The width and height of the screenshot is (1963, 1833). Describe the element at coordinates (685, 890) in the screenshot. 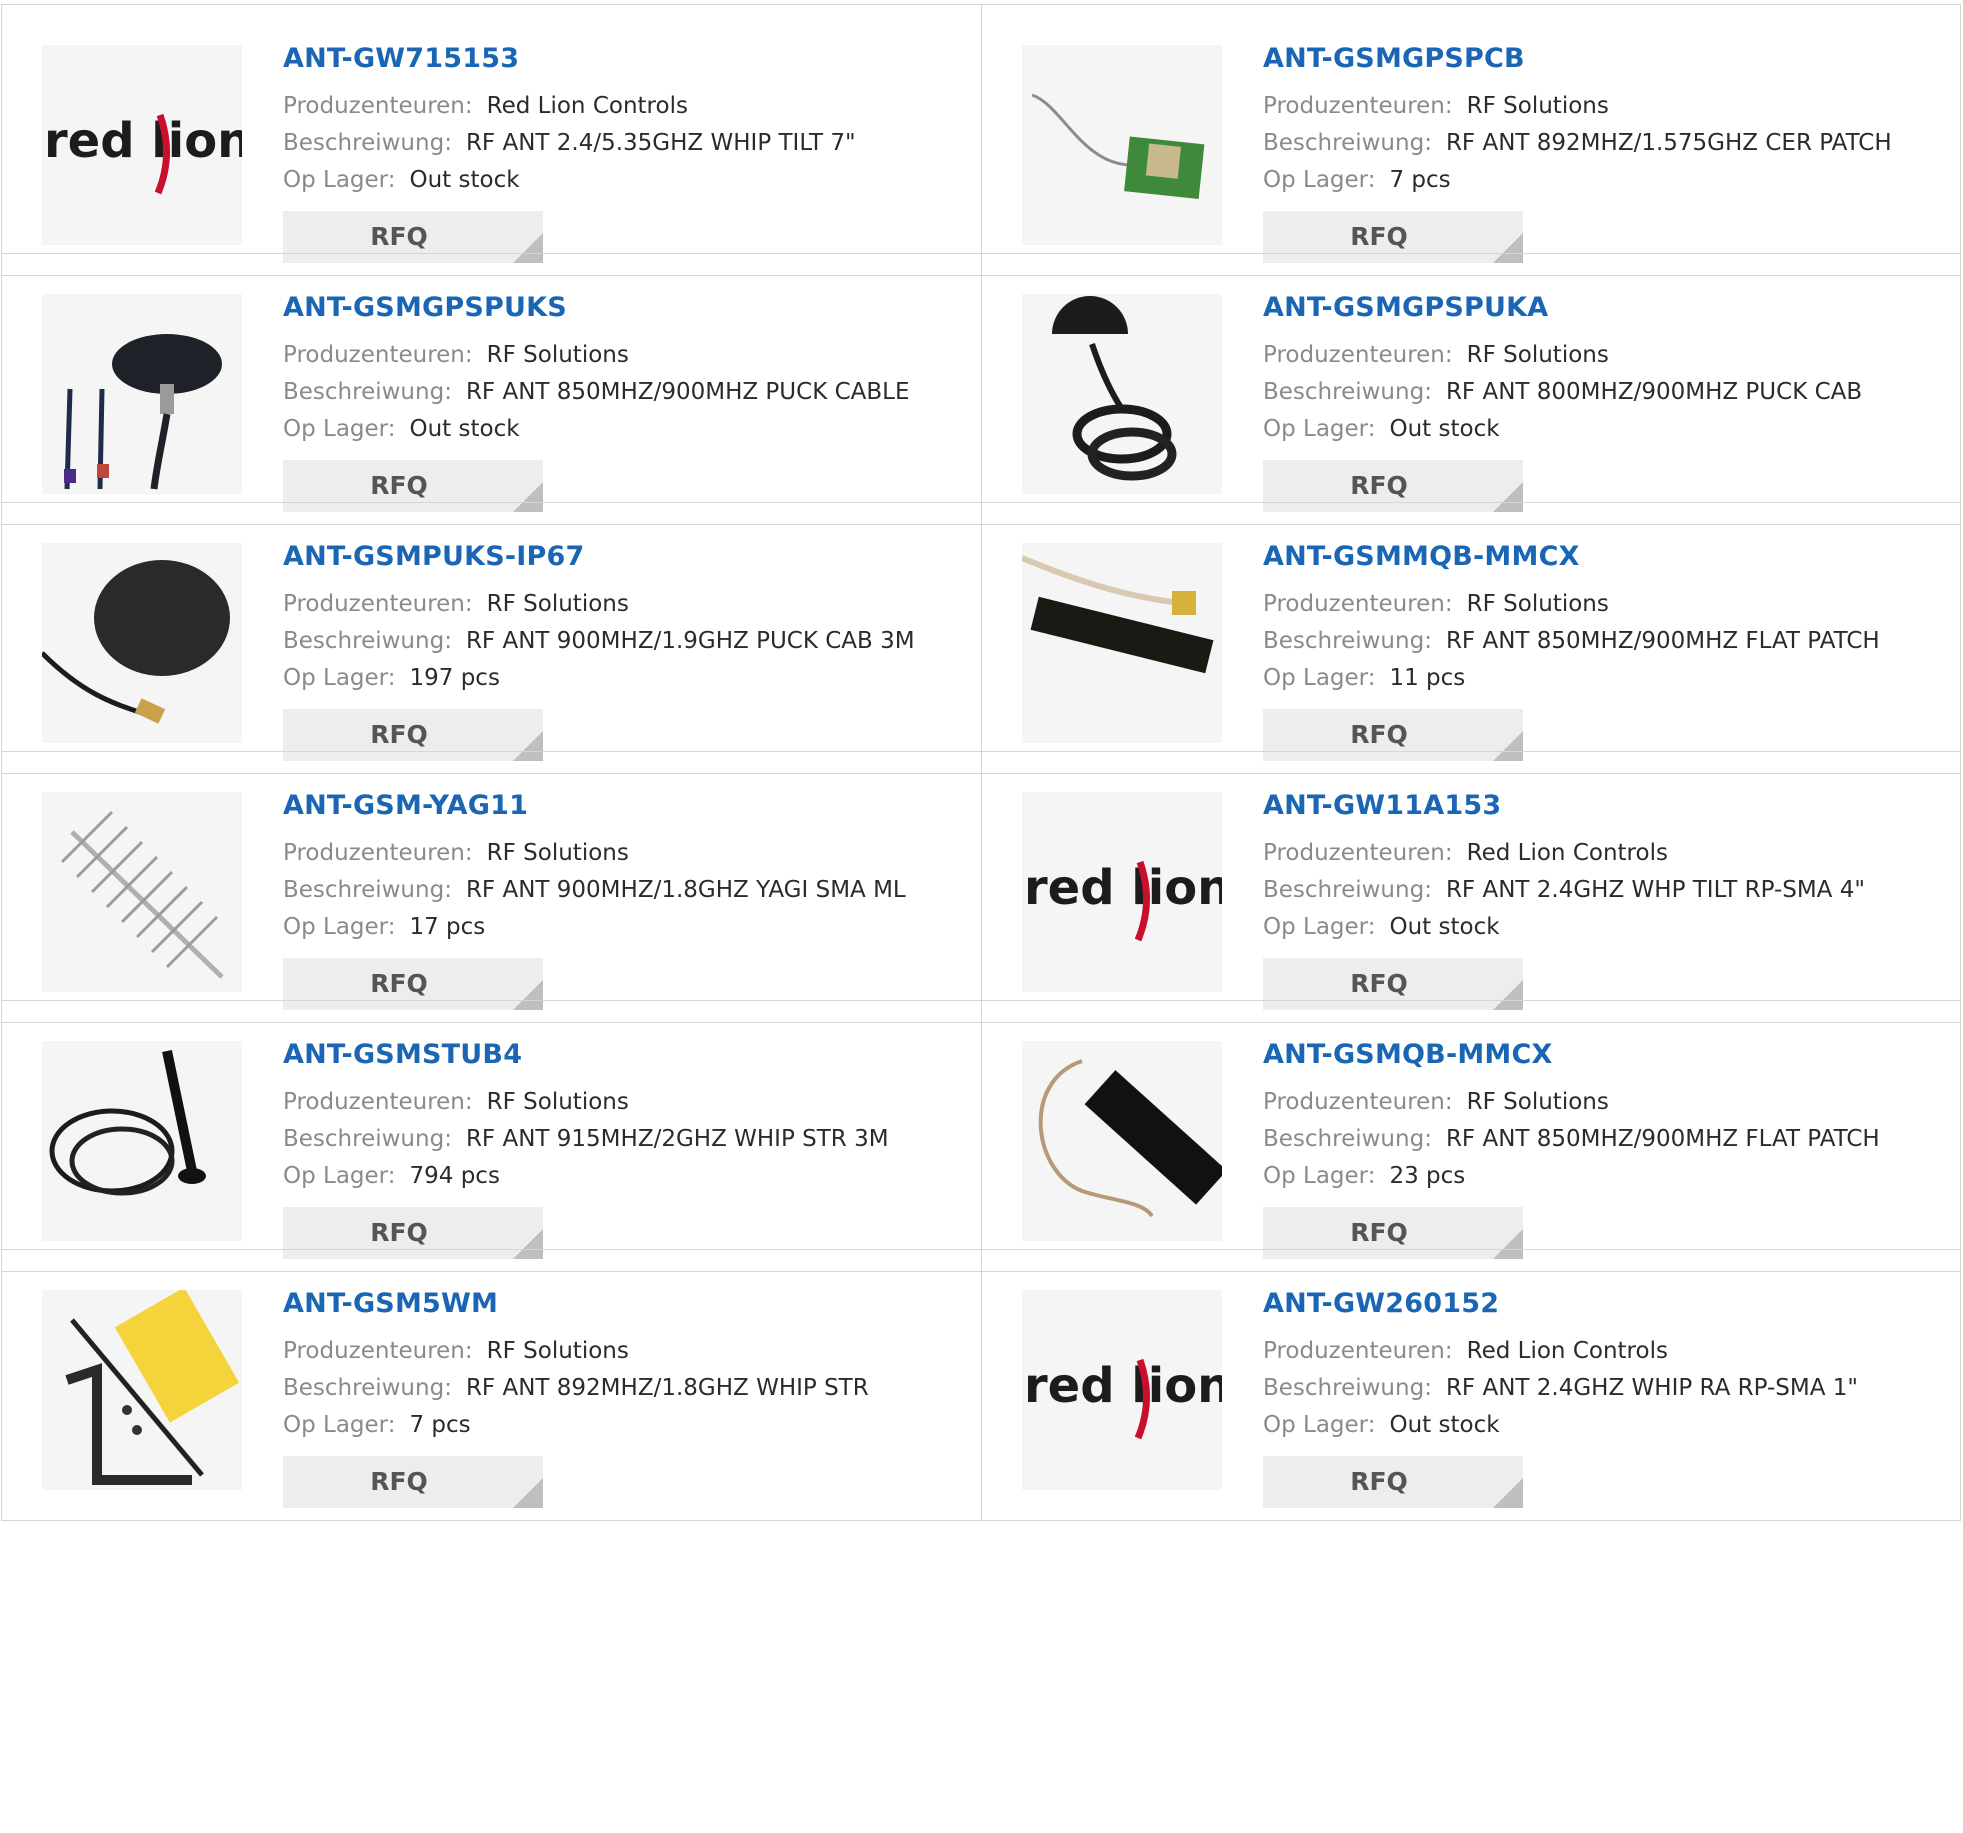

I see `description-value: RF ANT 900MHZ/1.8GHZ YAGI SMA ML` at that location.